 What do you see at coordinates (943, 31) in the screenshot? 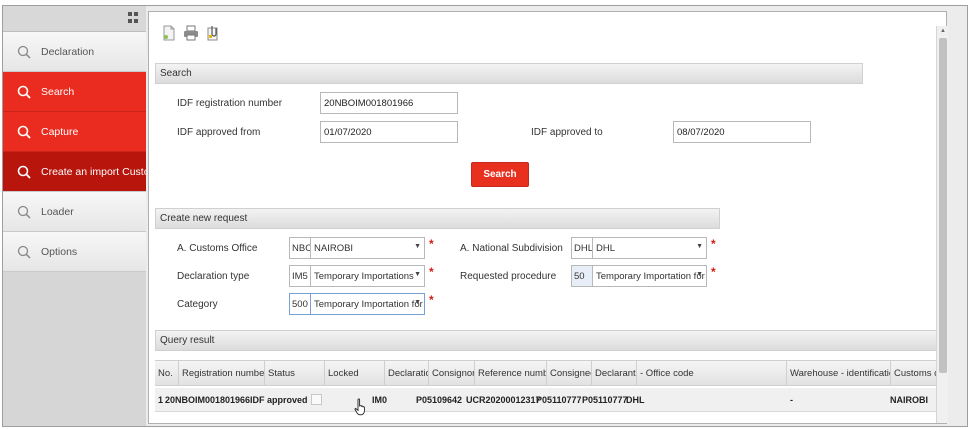
I see `scroll-up-icon: ▲` at bounding box center [943, 31].